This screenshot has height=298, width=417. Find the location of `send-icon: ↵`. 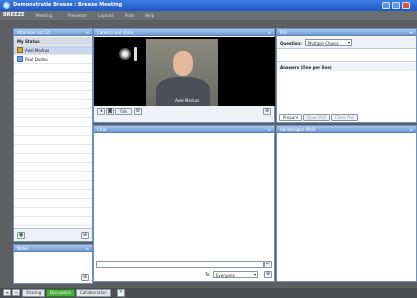

send-icon: ↵ is located at coordinates (268, 264).